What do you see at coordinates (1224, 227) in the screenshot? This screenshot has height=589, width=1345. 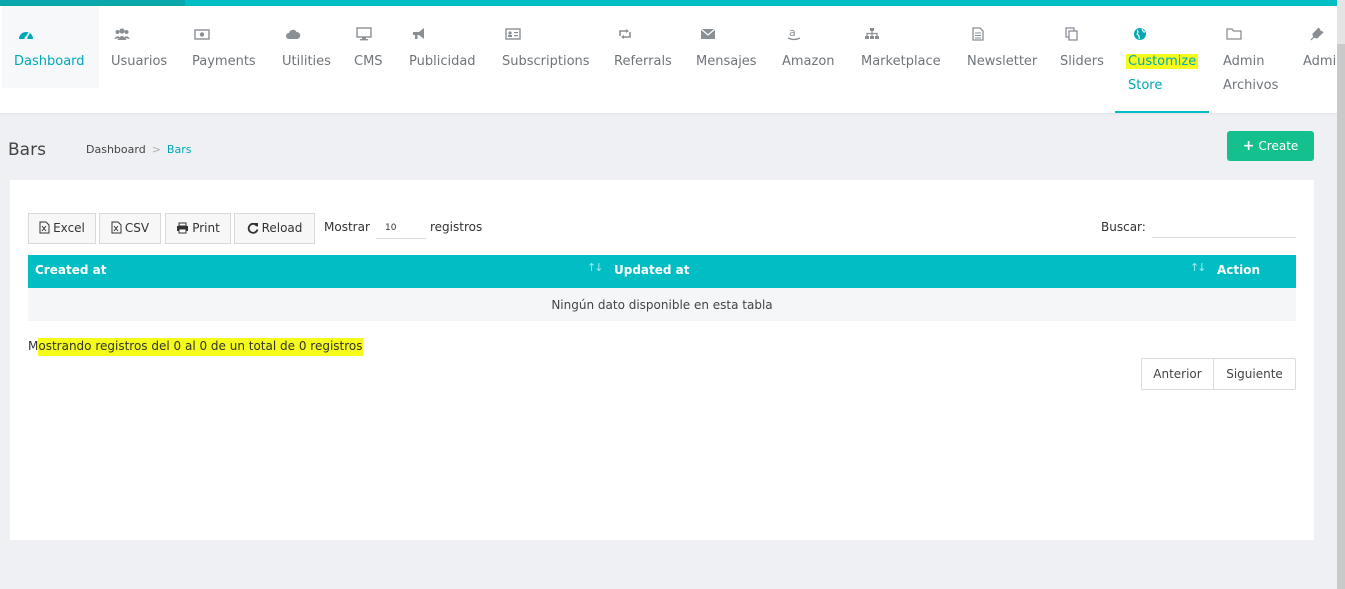 I see `search-input` at bounding box center [1224, 227].